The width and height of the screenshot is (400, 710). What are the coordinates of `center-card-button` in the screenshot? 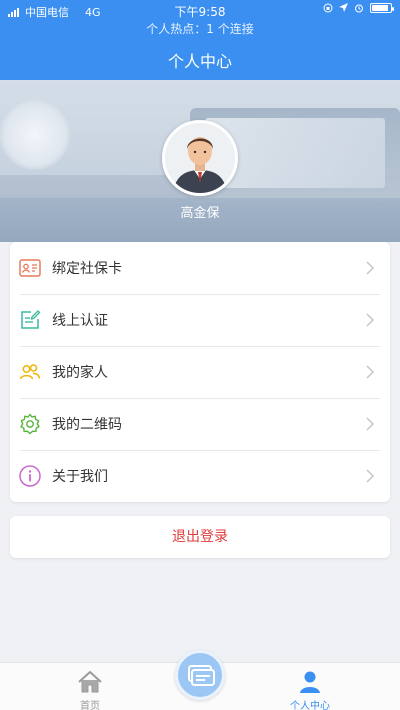 It's located at (200, 675).